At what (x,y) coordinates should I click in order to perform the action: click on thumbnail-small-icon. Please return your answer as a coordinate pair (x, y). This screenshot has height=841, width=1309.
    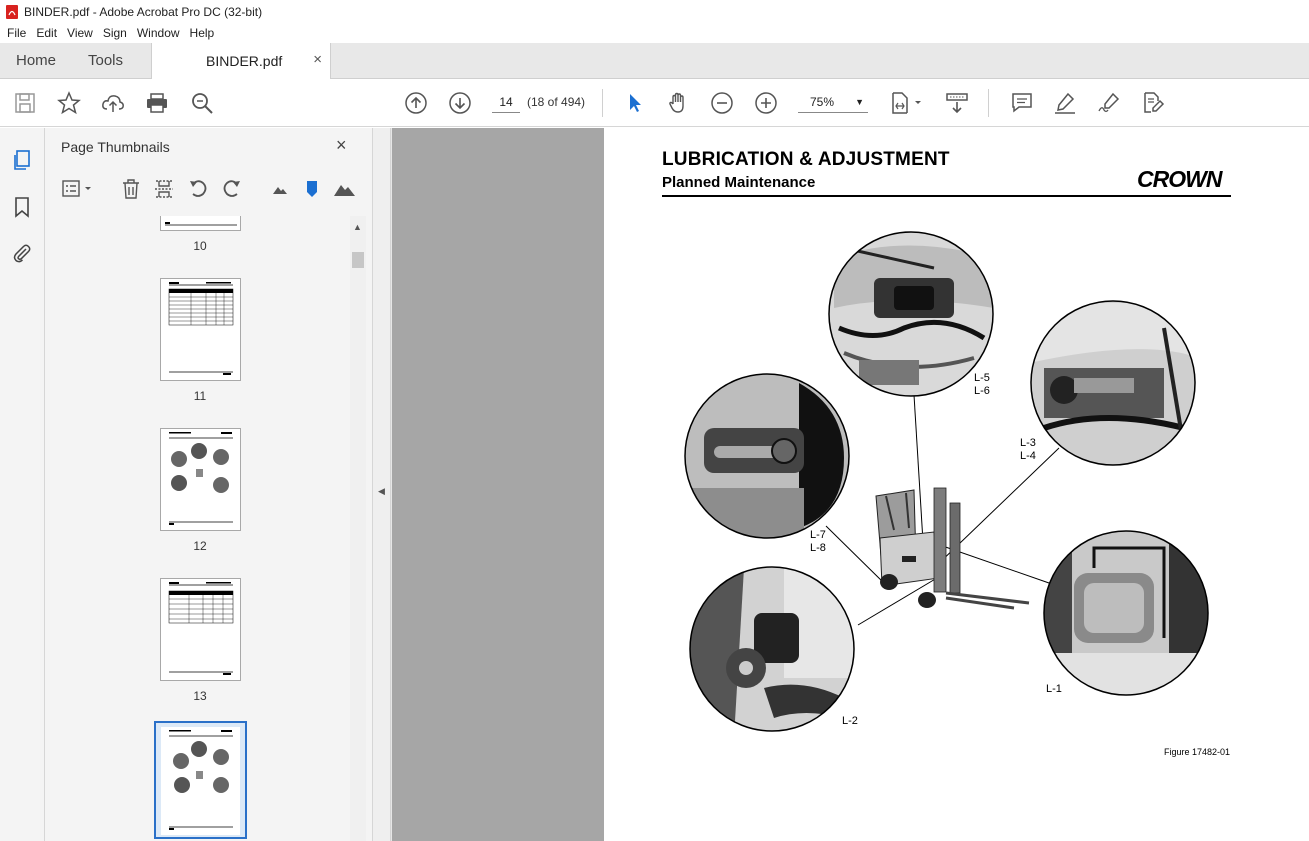
    Looking at the image, I should click on (280, 189).